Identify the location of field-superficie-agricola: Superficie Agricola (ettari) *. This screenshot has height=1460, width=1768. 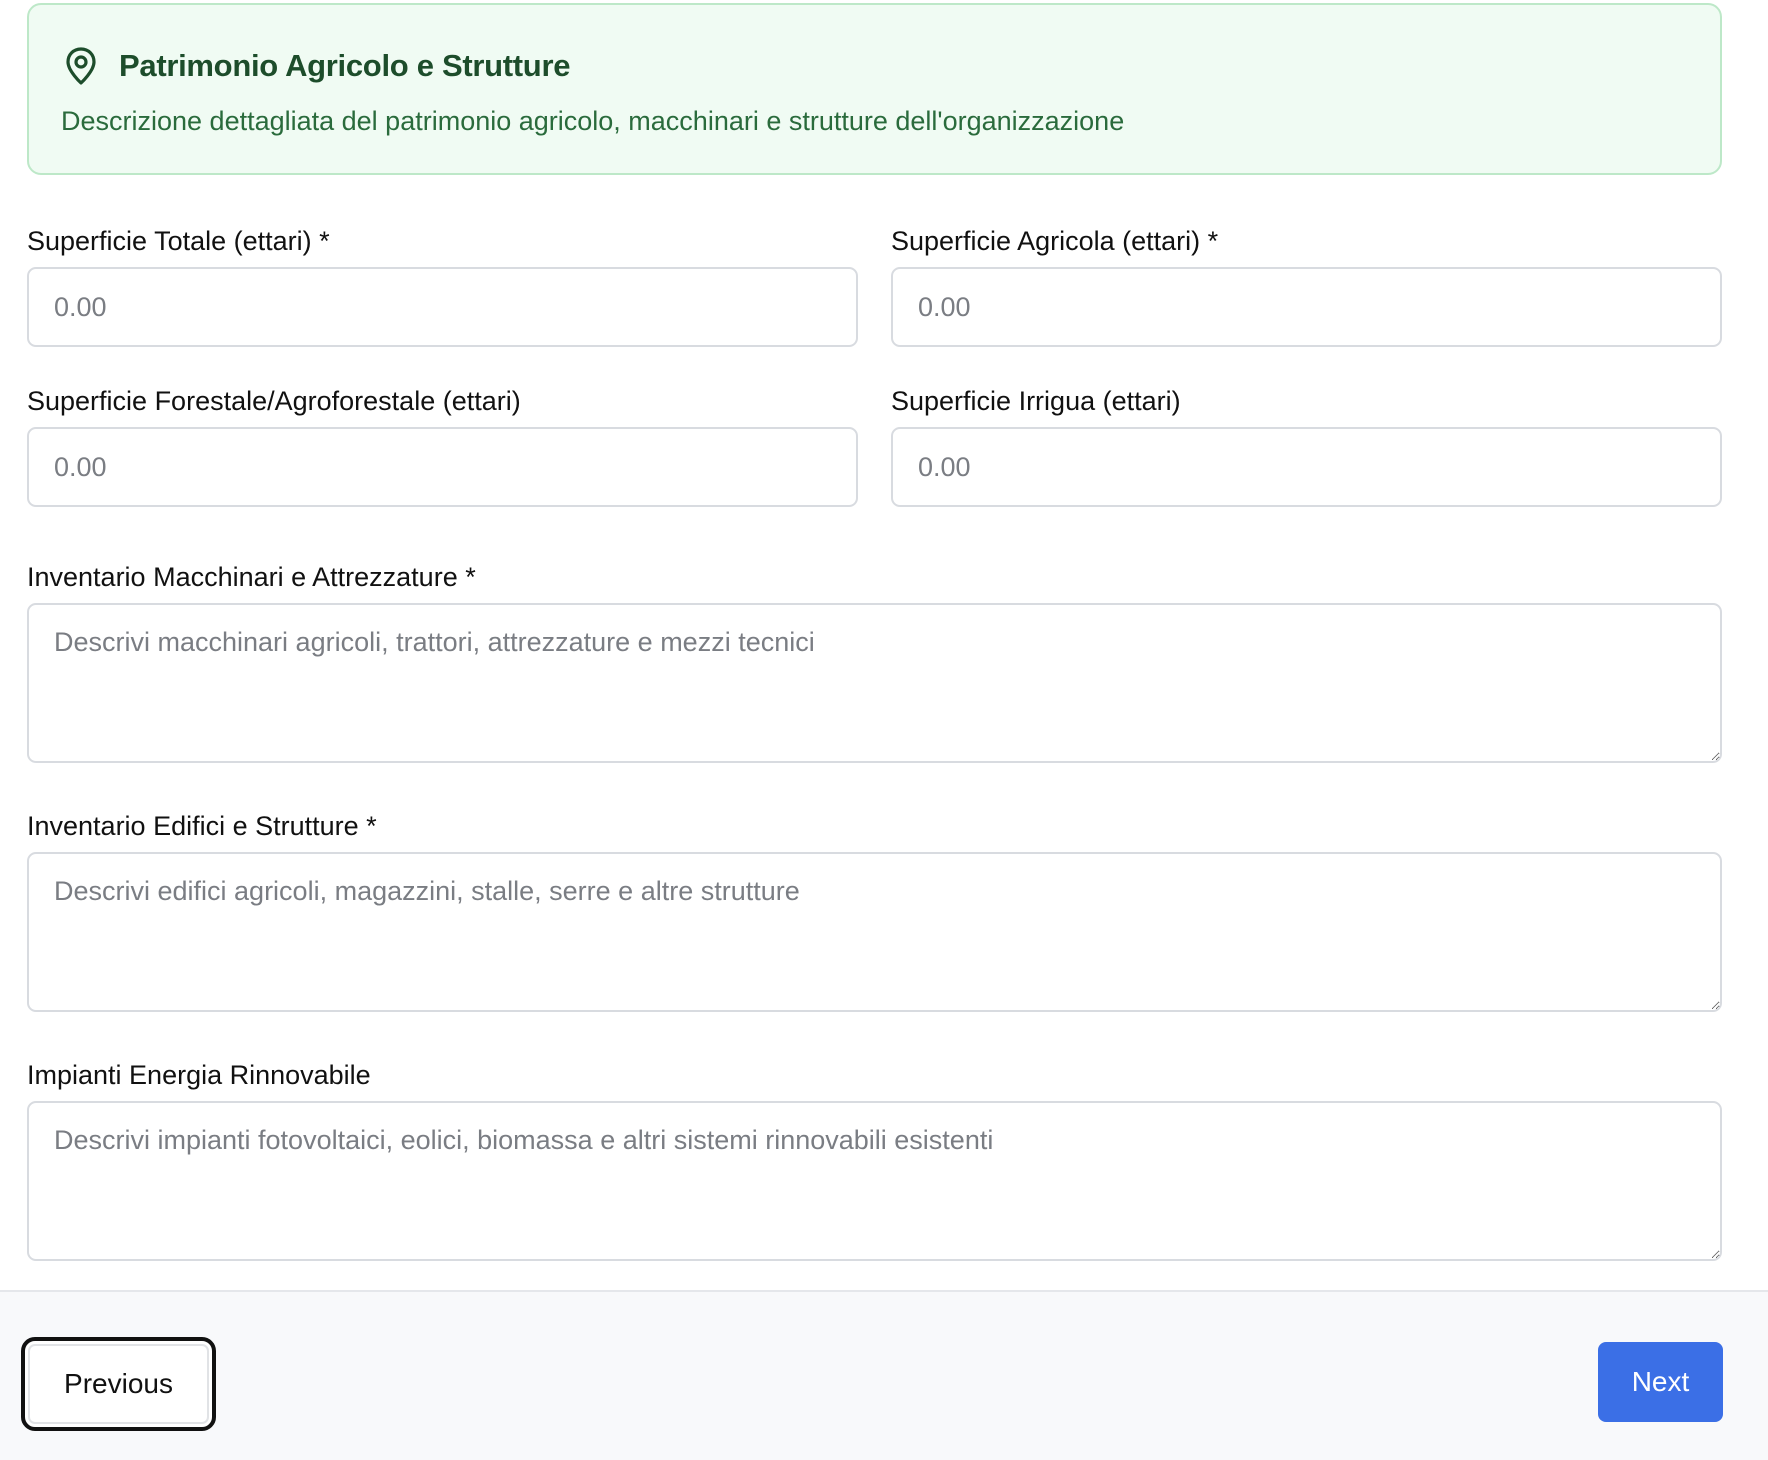
(1306, 284).